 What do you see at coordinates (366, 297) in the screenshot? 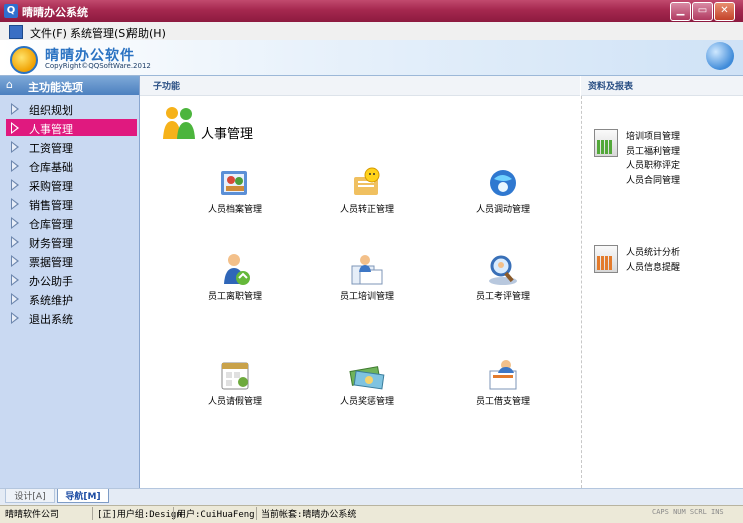
I see `function-label: 员工培训管理` at bounding box center [366, 297].